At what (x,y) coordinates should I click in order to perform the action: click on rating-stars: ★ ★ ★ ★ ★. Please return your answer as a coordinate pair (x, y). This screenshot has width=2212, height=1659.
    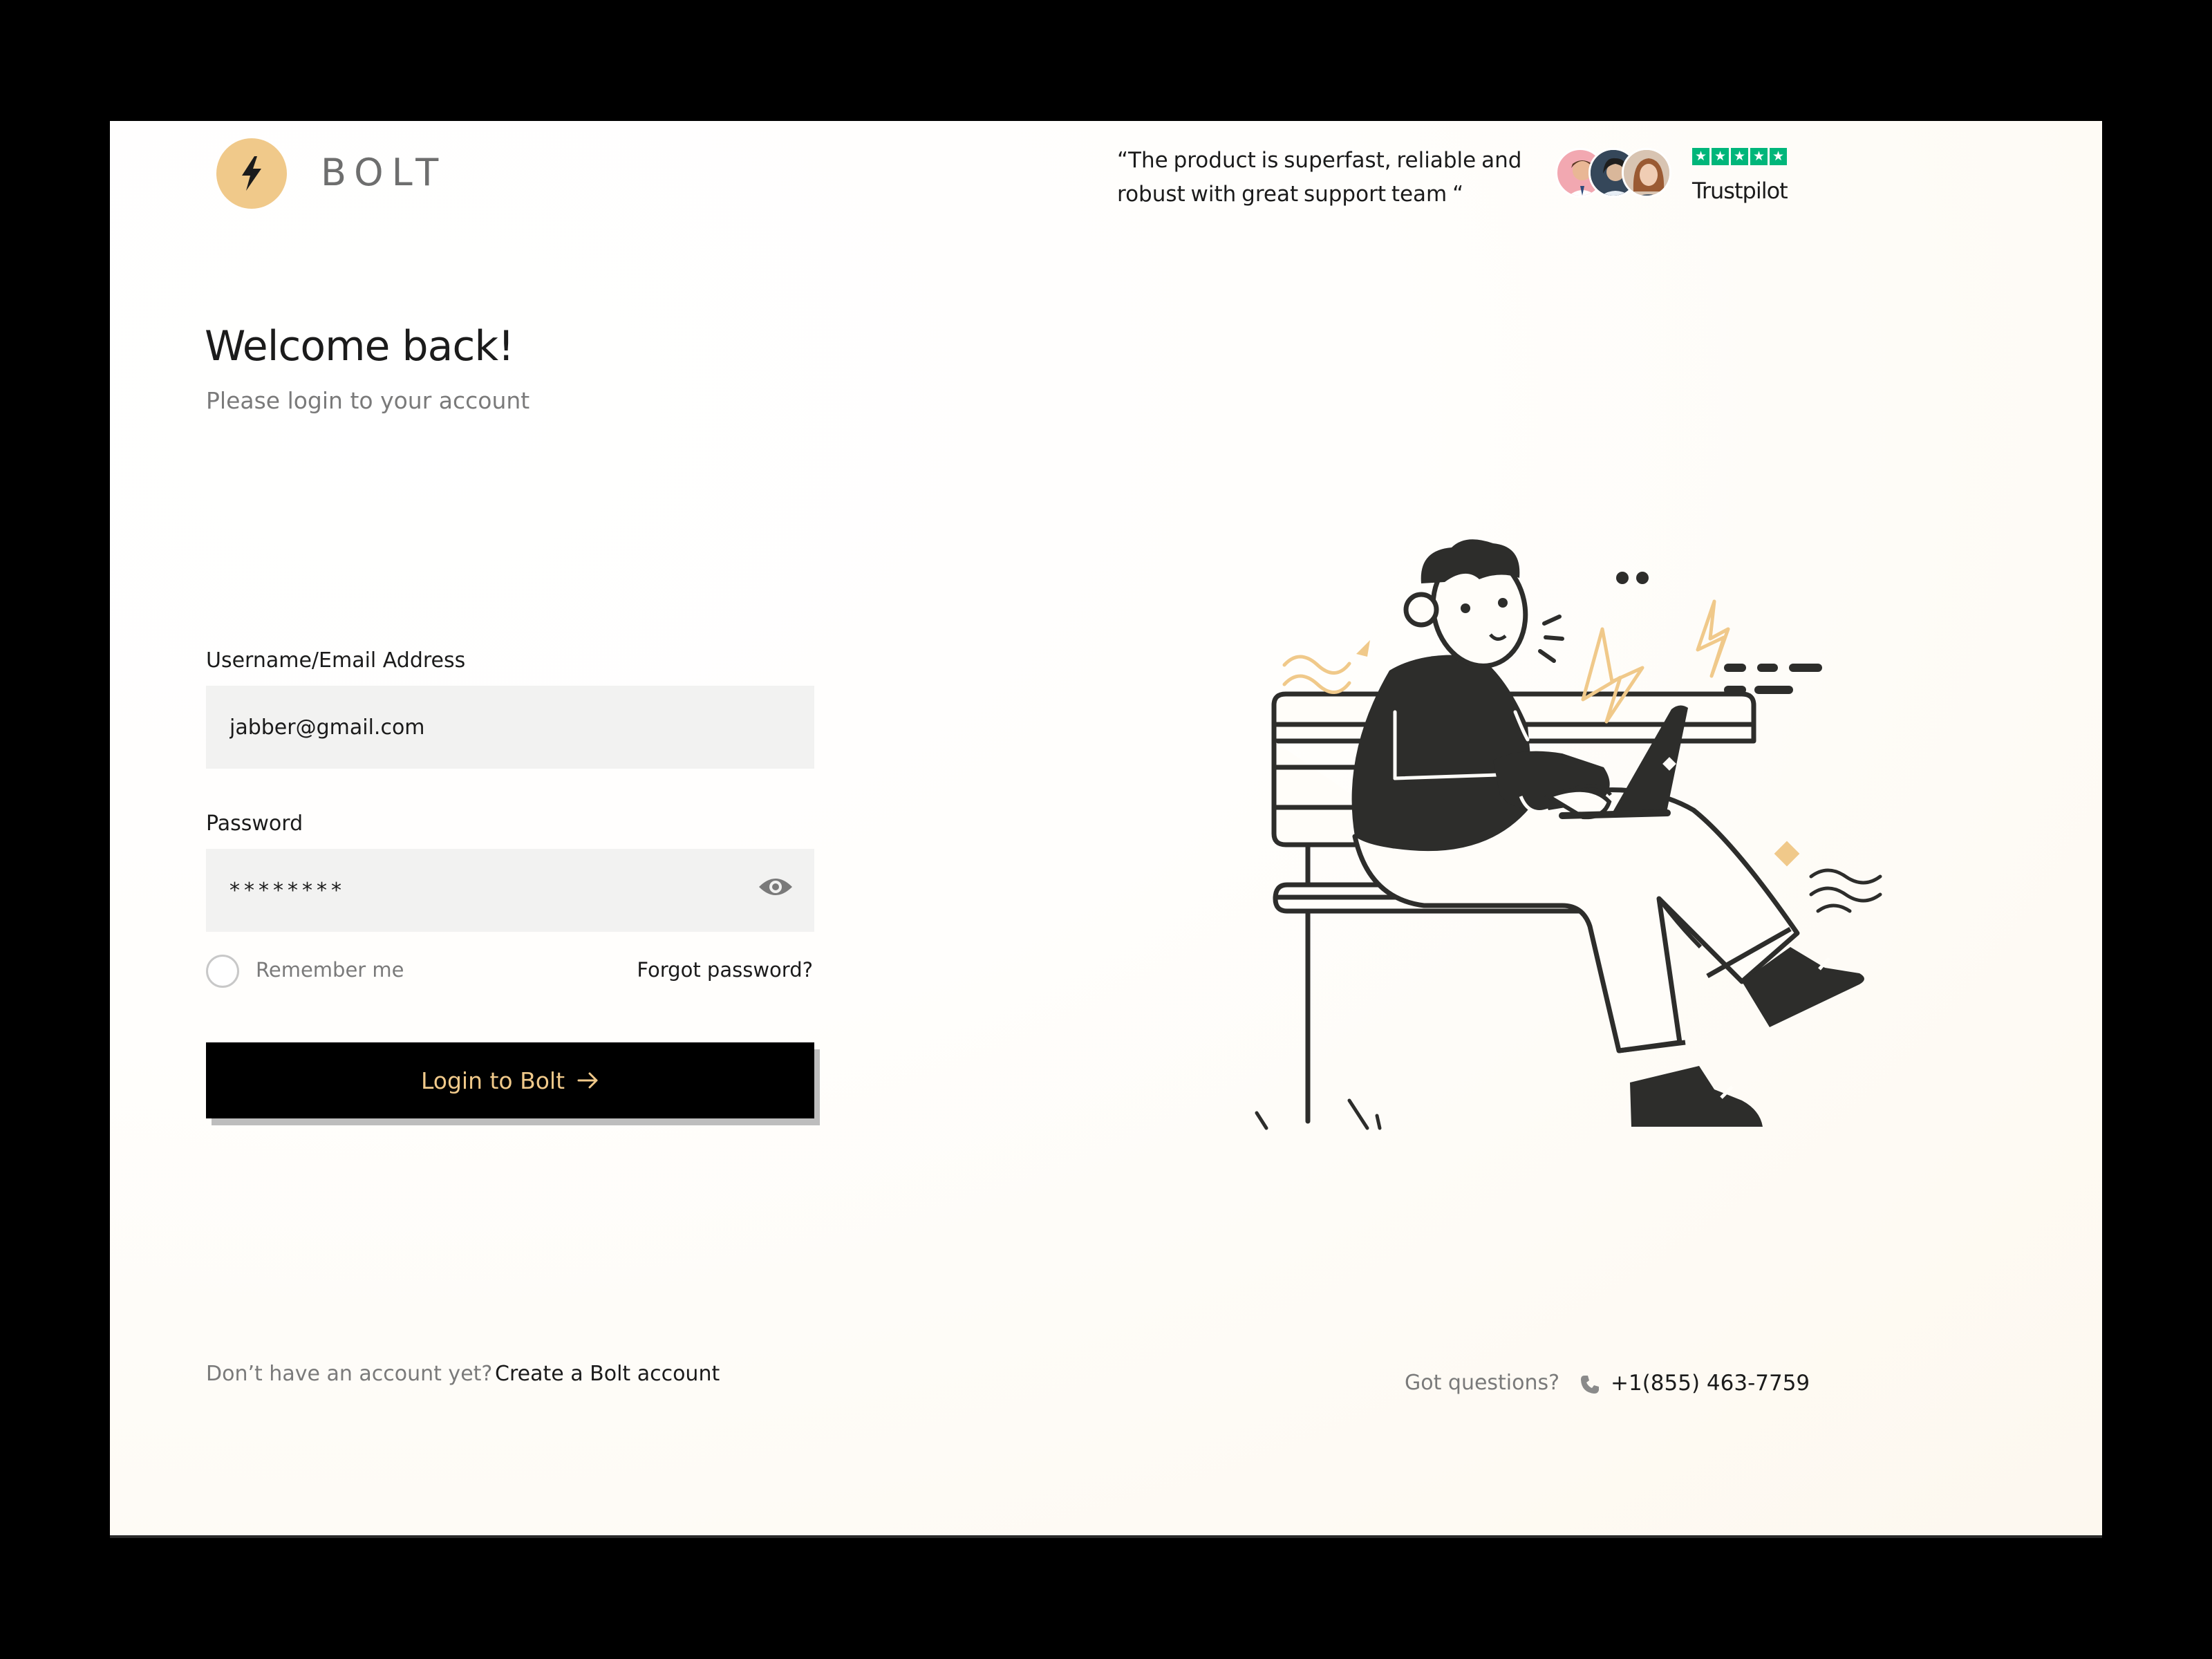
    Looking at the image, I should click on (1740, 156).